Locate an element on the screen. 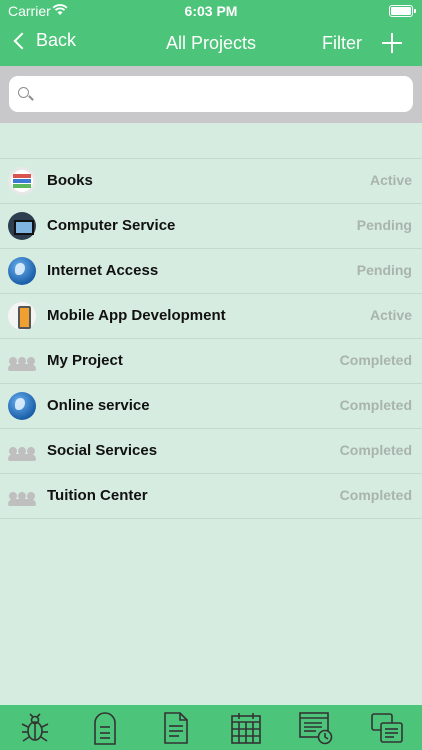 The height and width of the screenshot is (750, 422). tab-bug is located at coordinates (35, 727).